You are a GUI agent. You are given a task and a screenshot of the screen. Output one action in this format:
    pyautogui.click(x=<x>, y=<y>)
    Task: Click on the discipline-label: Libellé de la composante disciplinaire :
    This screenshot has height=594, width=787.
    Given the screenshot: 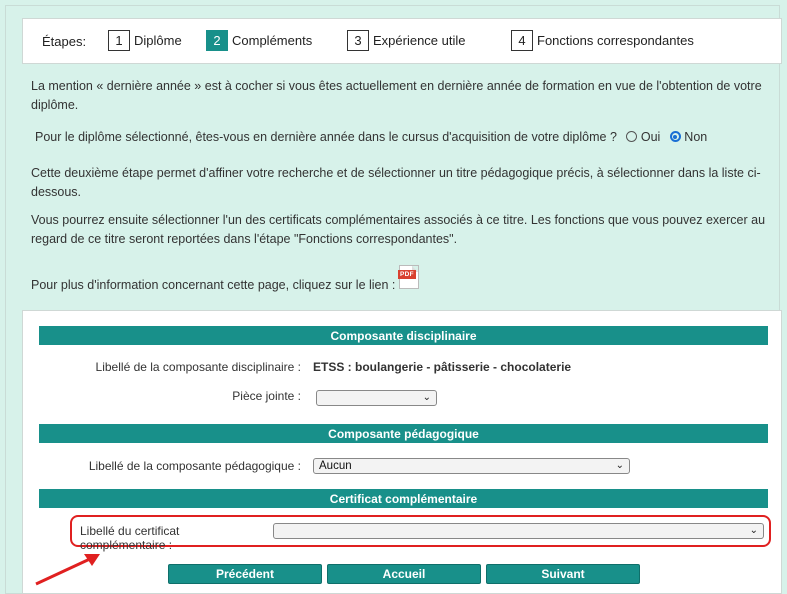 What is the action you would take?
    pyautogui.click(x=198, y=367)
    